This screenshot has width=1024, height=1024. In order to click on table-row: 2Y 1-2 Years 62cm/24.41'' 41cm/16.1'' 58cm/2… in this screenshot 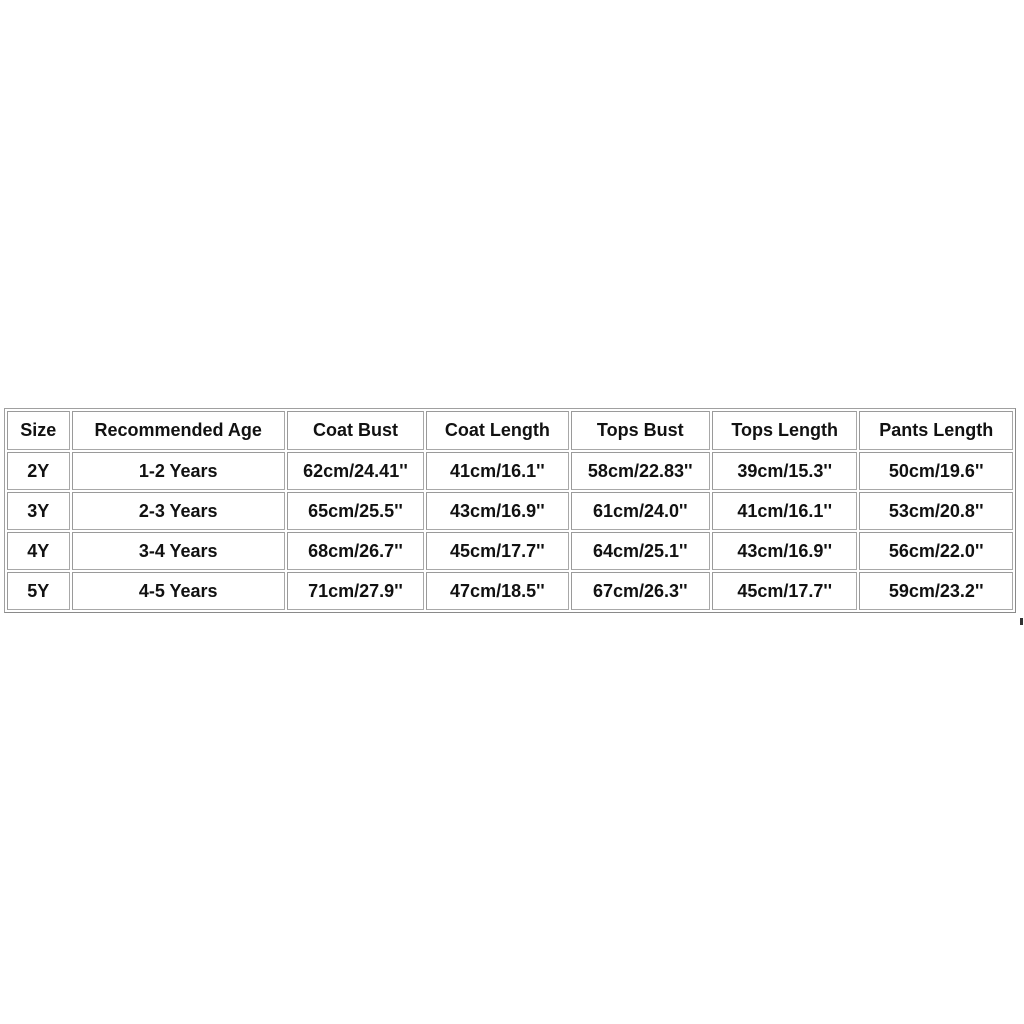, I will do `click(510, 471)`.